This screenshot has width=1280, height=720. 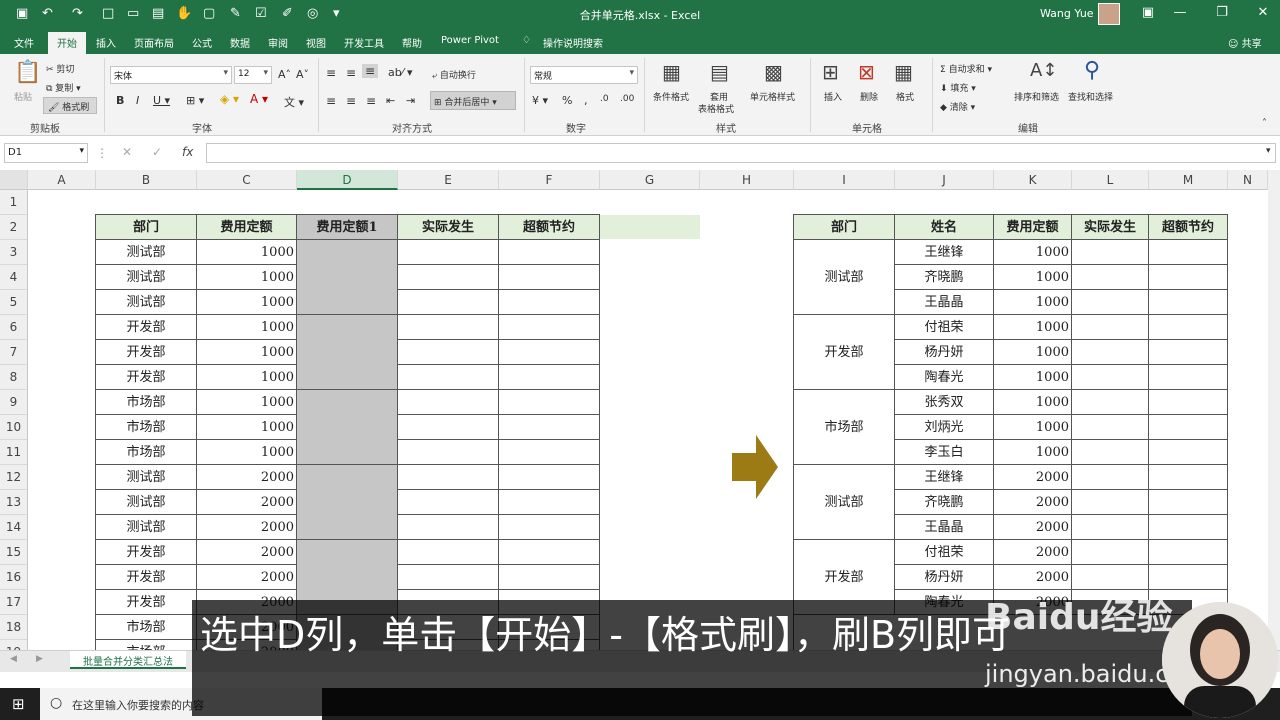 I want to click on row-header-9: 9, so click(x=14, y=402).